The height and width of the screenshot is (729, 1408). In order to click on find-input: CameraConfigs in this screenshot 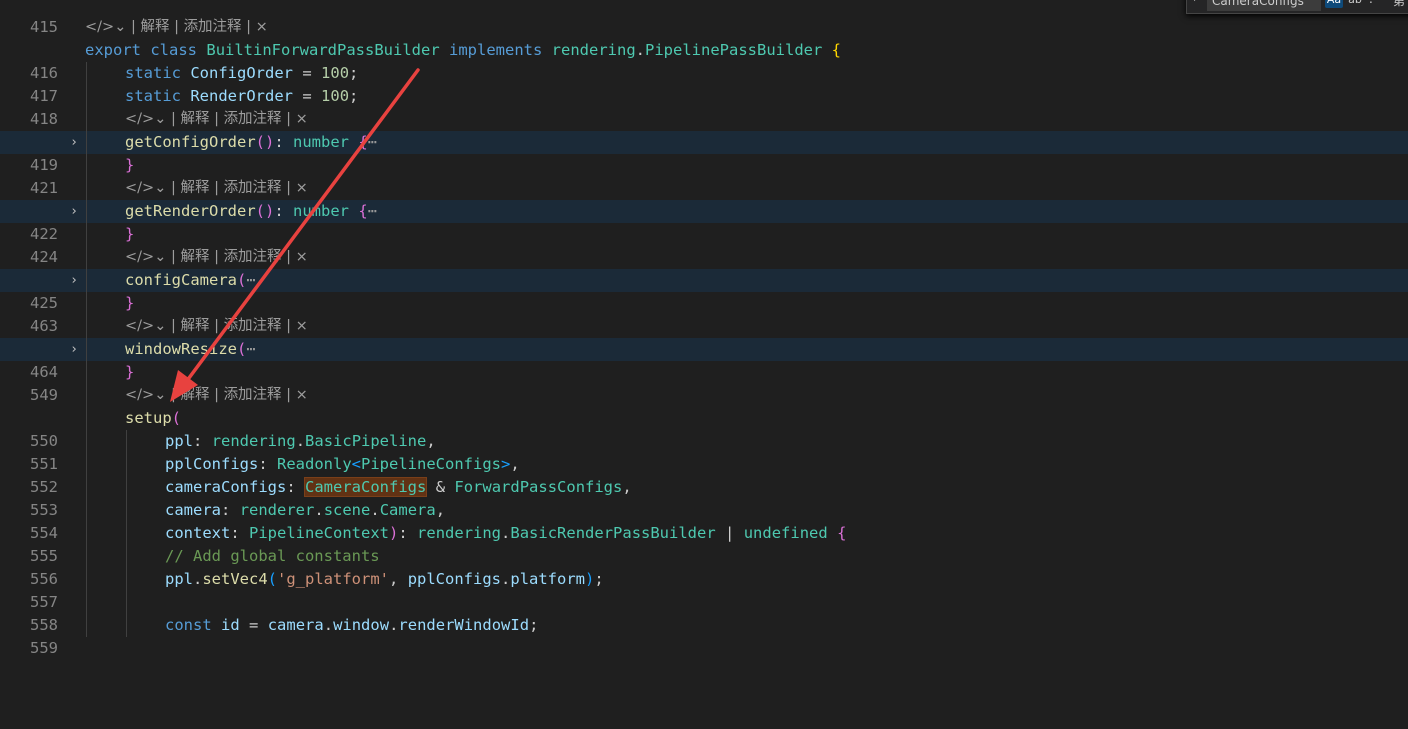, I will do `click(1264, 5)`.